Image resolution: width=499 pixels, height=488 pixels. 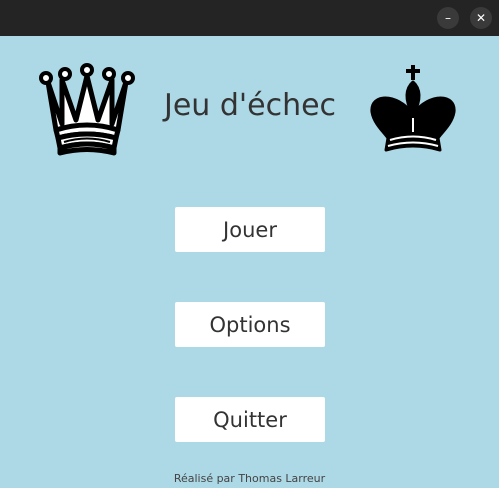 I want to click on options-button: Options, so click(x=250, y=324).